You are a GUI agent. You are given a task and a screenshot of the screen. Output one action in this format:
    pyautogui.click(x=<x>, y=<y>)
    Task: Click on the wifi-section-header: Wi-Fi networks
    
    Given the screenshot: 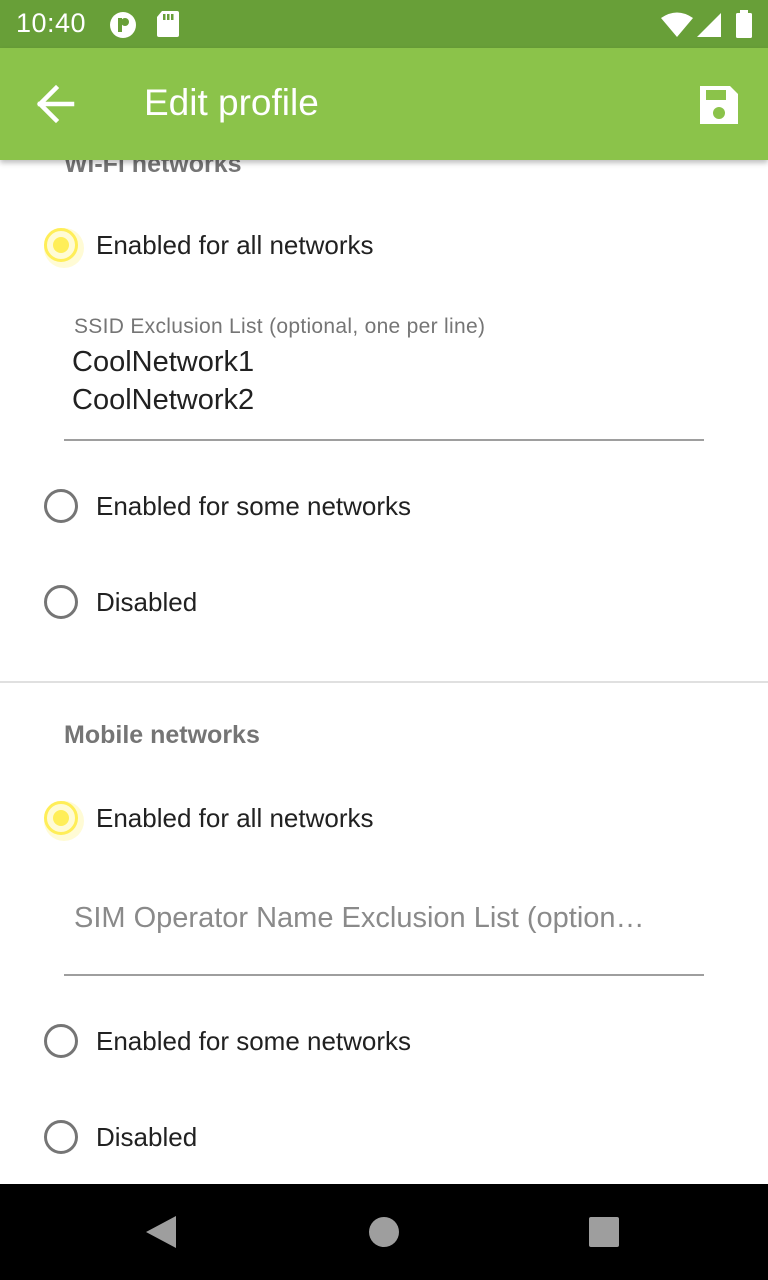 What is the action you would take?
    pyautogui.click(x=153, y=169)
    